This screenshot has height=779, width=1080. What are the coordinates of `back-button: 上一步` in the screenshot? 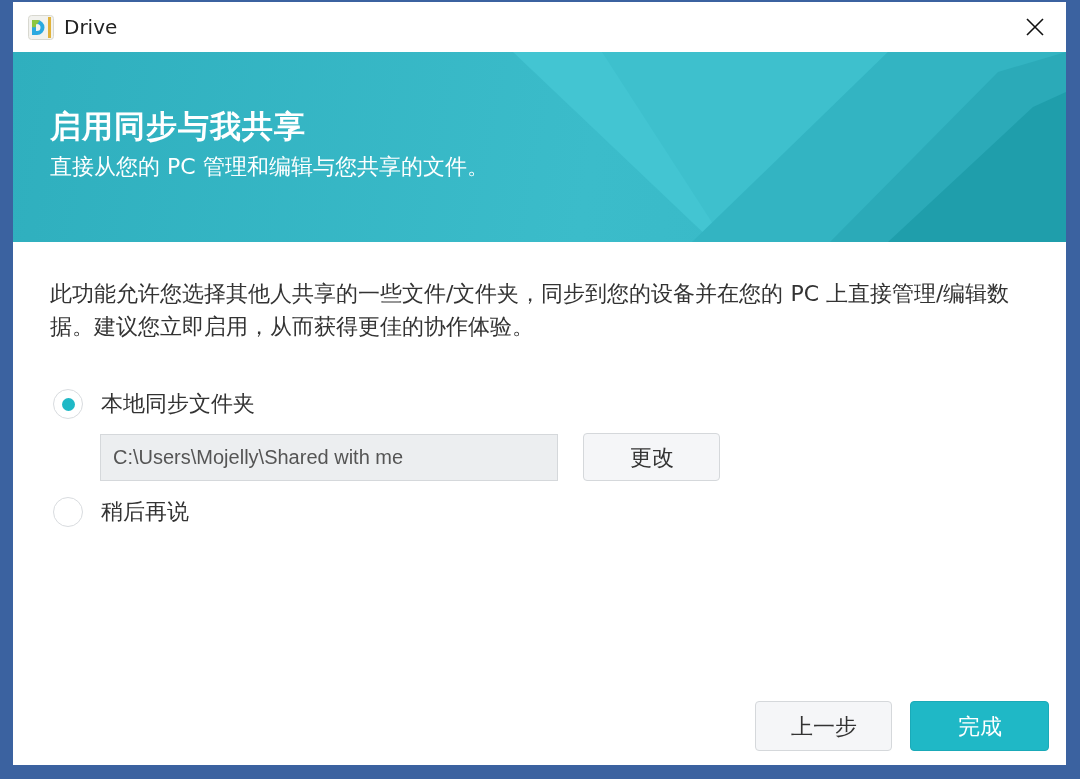 It's located at (823, 726).